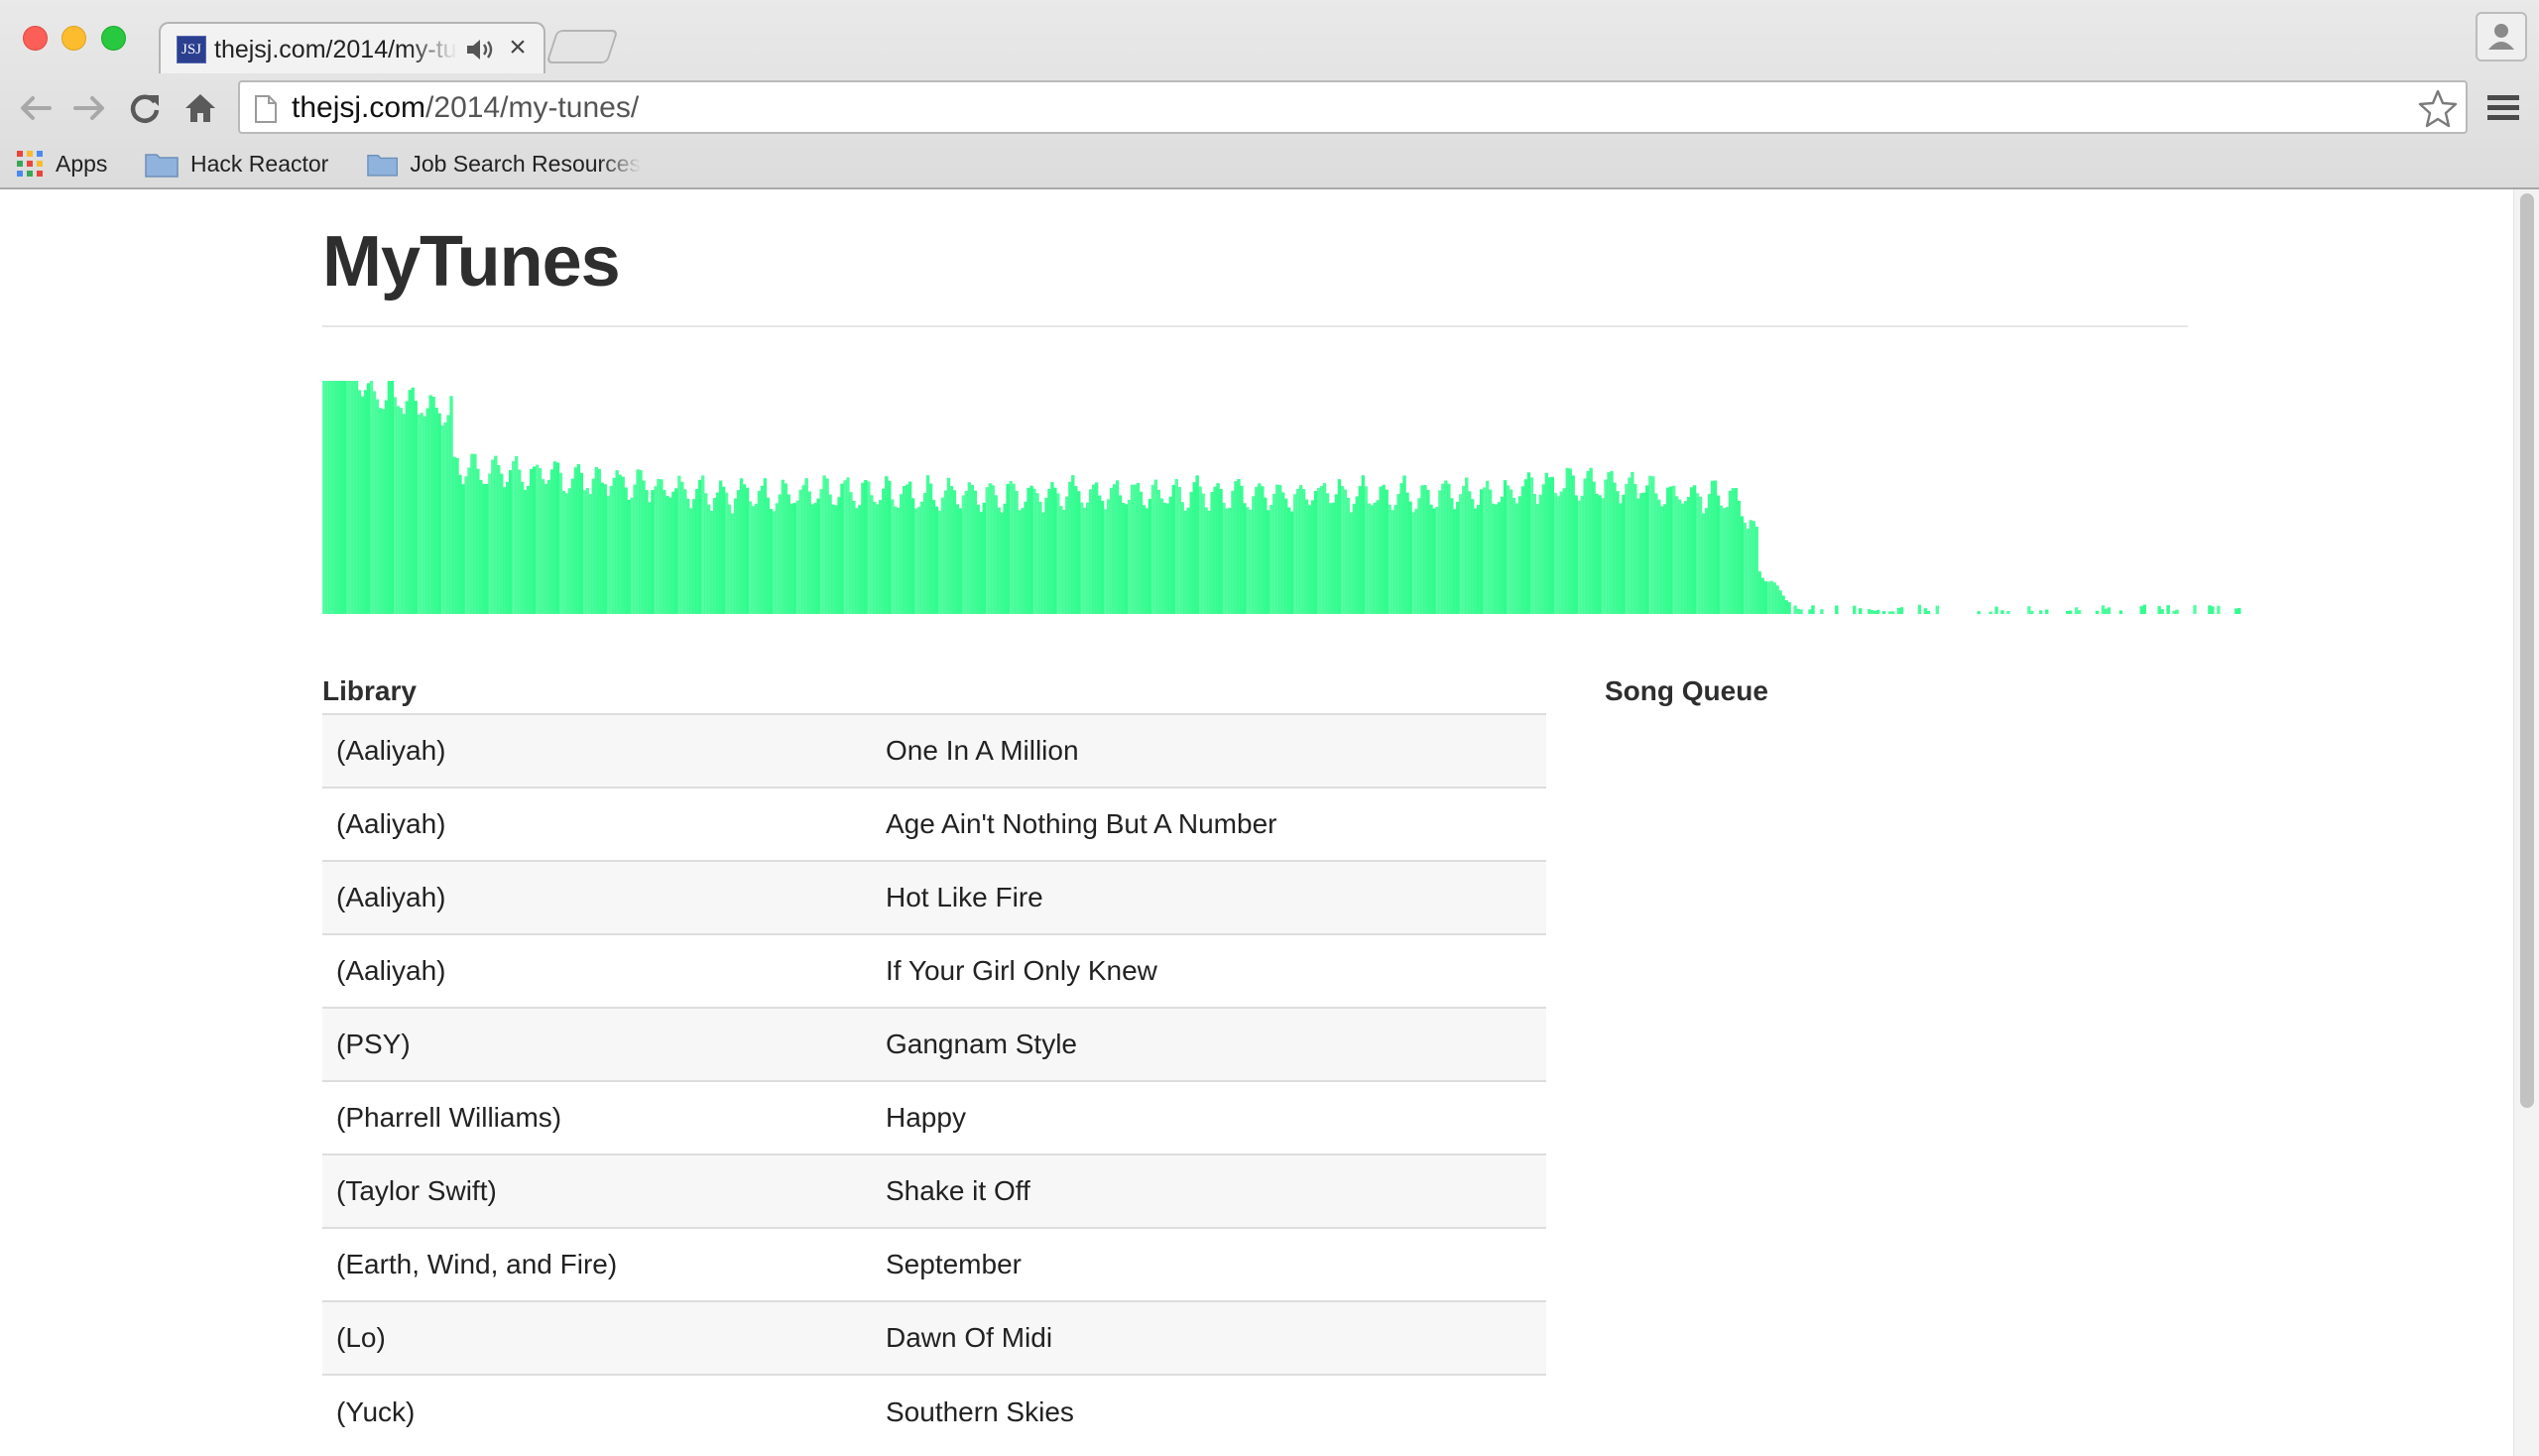  What do you see at coordinates (36, 108) in the screenshot?
I see `back-button` at bounding box center [36, 108].